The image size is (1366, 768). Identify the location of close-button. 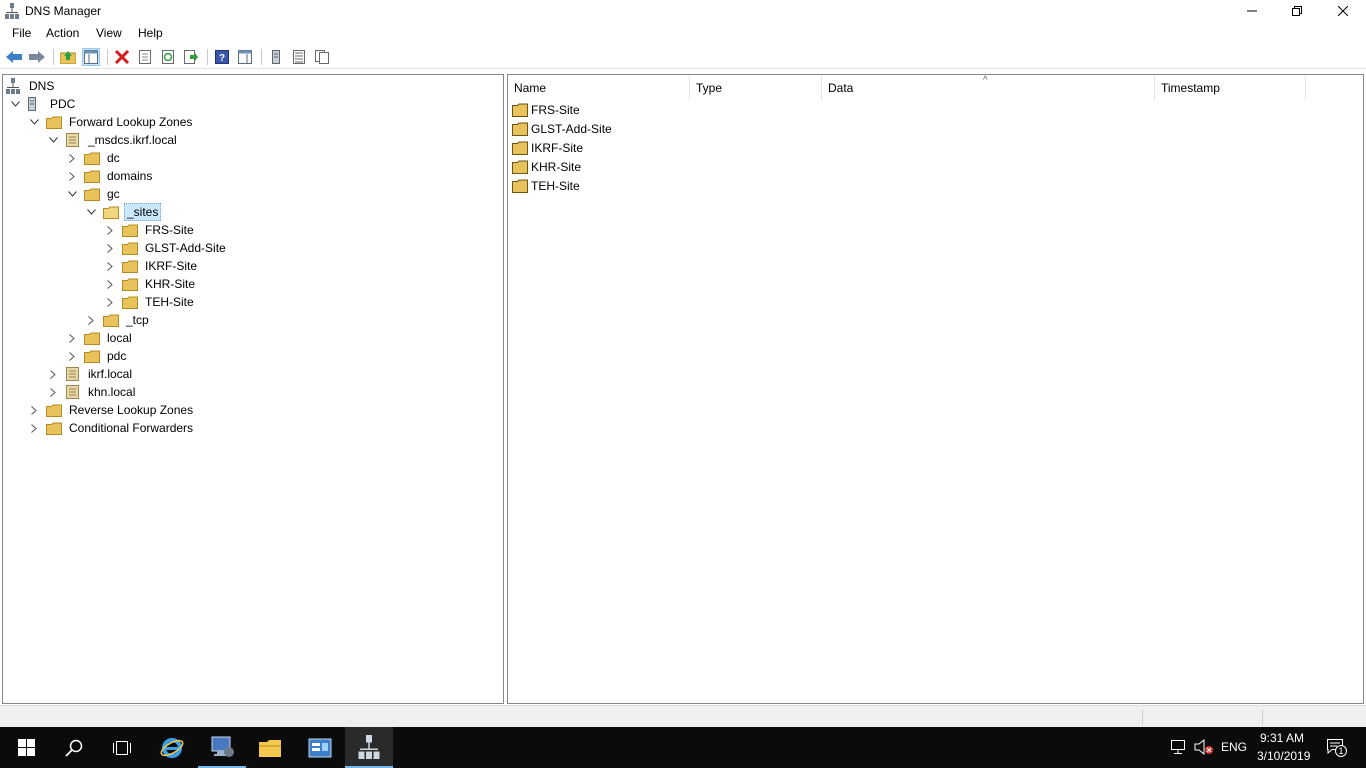
(1343, 11).